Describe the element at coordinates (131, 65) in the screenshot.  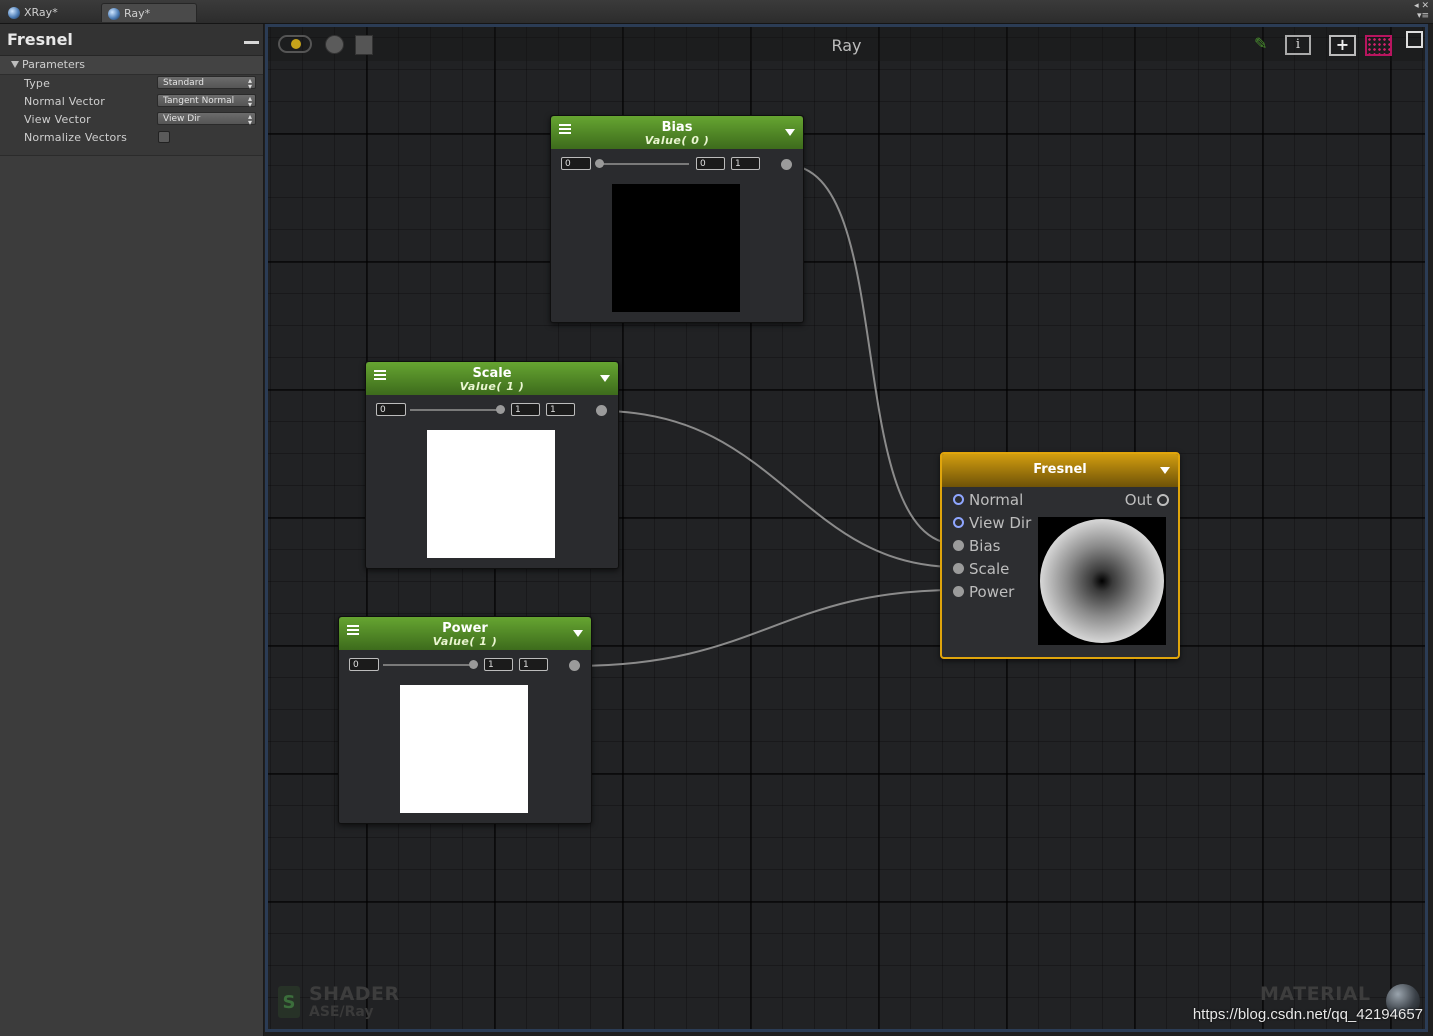
I see `parameters-foldout: Parameters` at that location.